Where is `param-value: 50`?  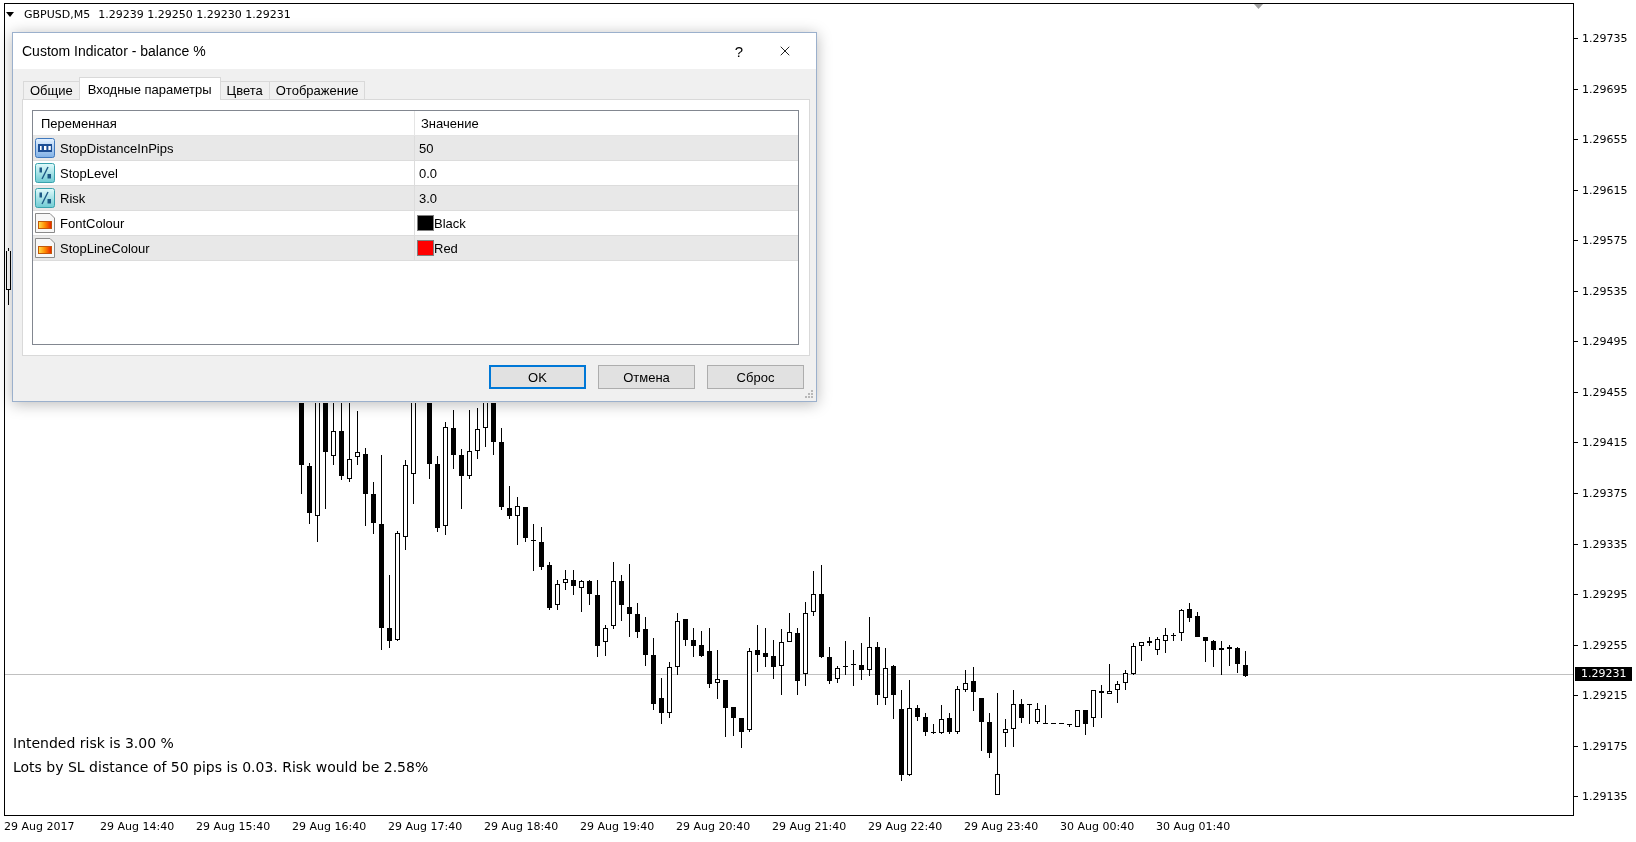
param-value: 50 is located at coordinates (426, 148).